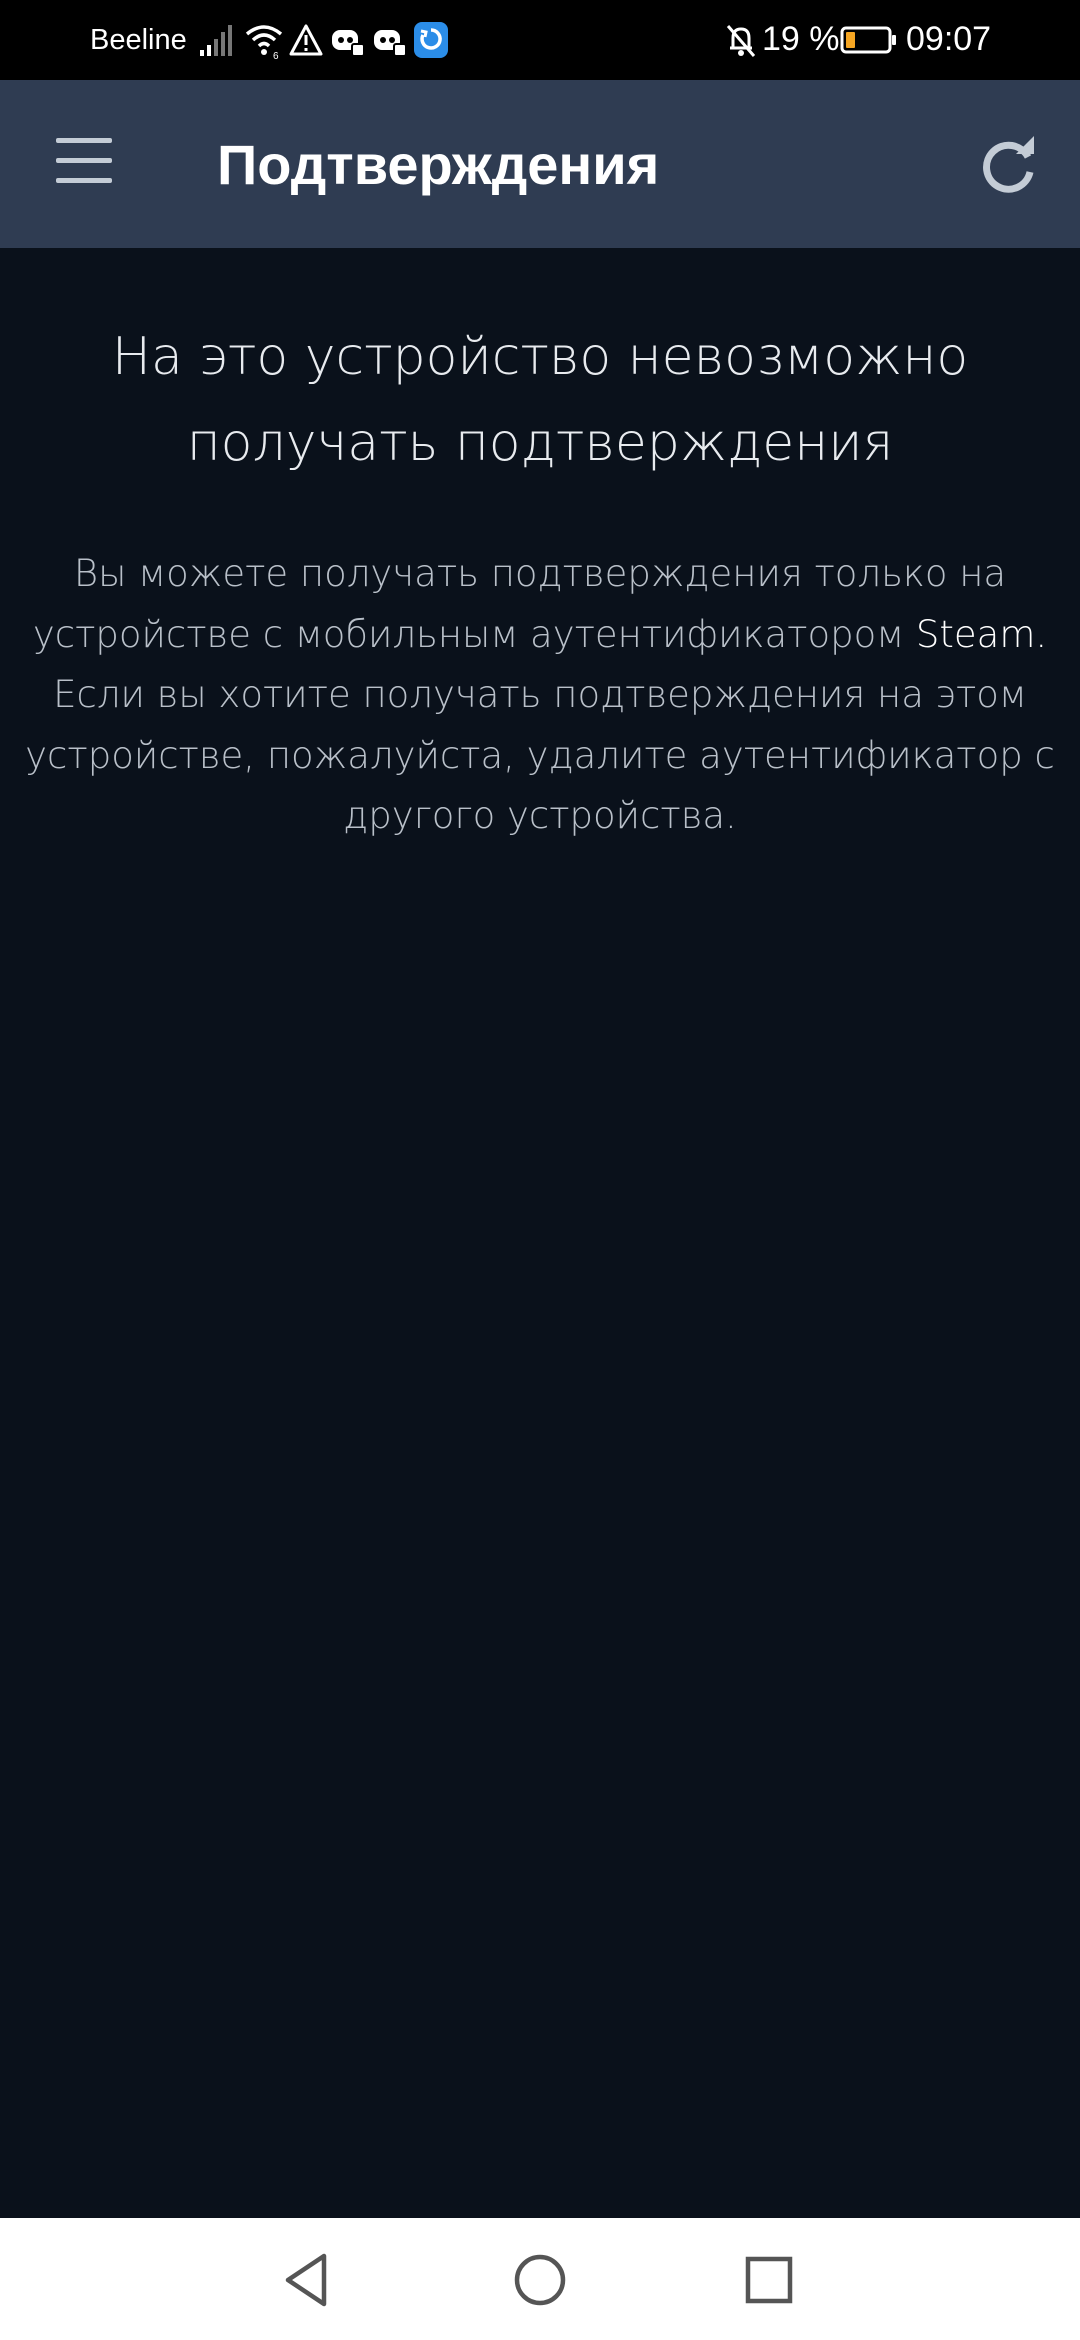  I want to click on warning-icon, so click(306, 40).